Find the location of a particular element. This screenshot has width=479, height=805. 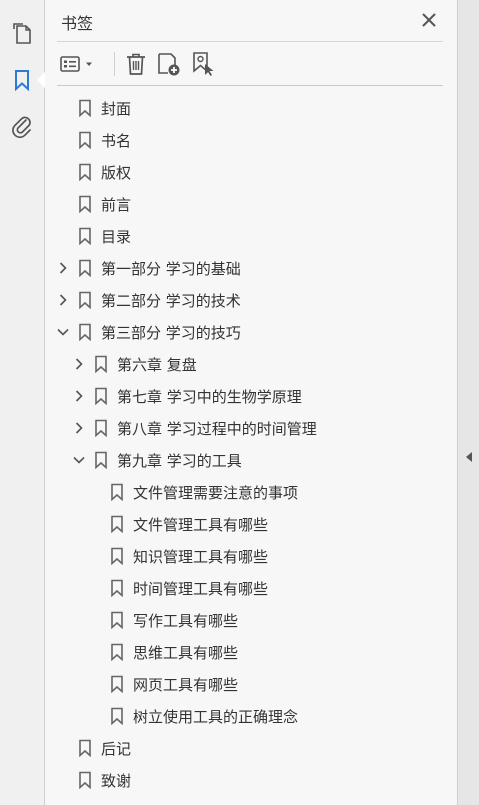

bookmark-cursor-icon is located at coordinates (203, 64).